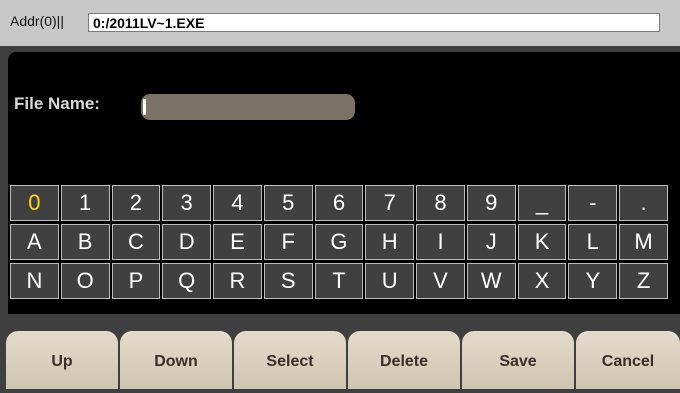 The image size is (680, 393). Describe the element at coordinates (37, 21) in the screenshot. I see `address-label: Addr(0)||` at that location.